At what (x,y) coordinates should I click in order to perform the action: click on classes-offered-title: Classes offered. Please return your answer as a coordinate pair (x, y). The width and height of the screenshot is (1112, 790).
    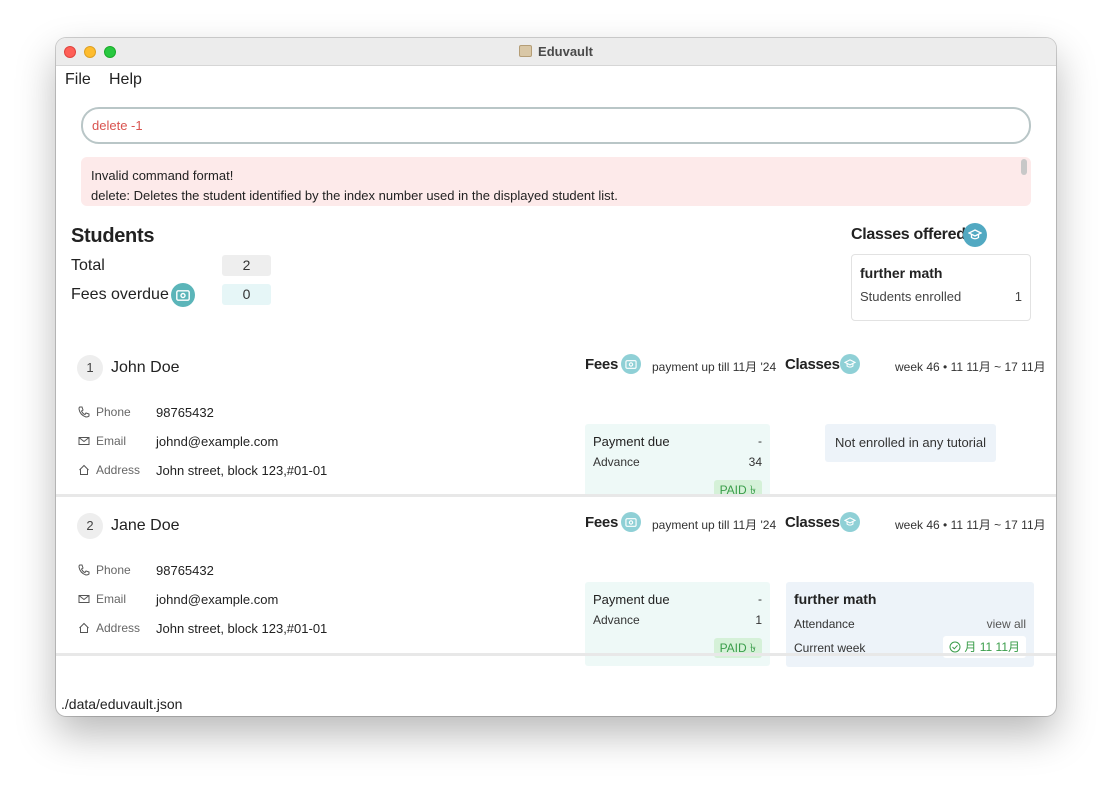
    Looking at the image, I should click on (908, 234).